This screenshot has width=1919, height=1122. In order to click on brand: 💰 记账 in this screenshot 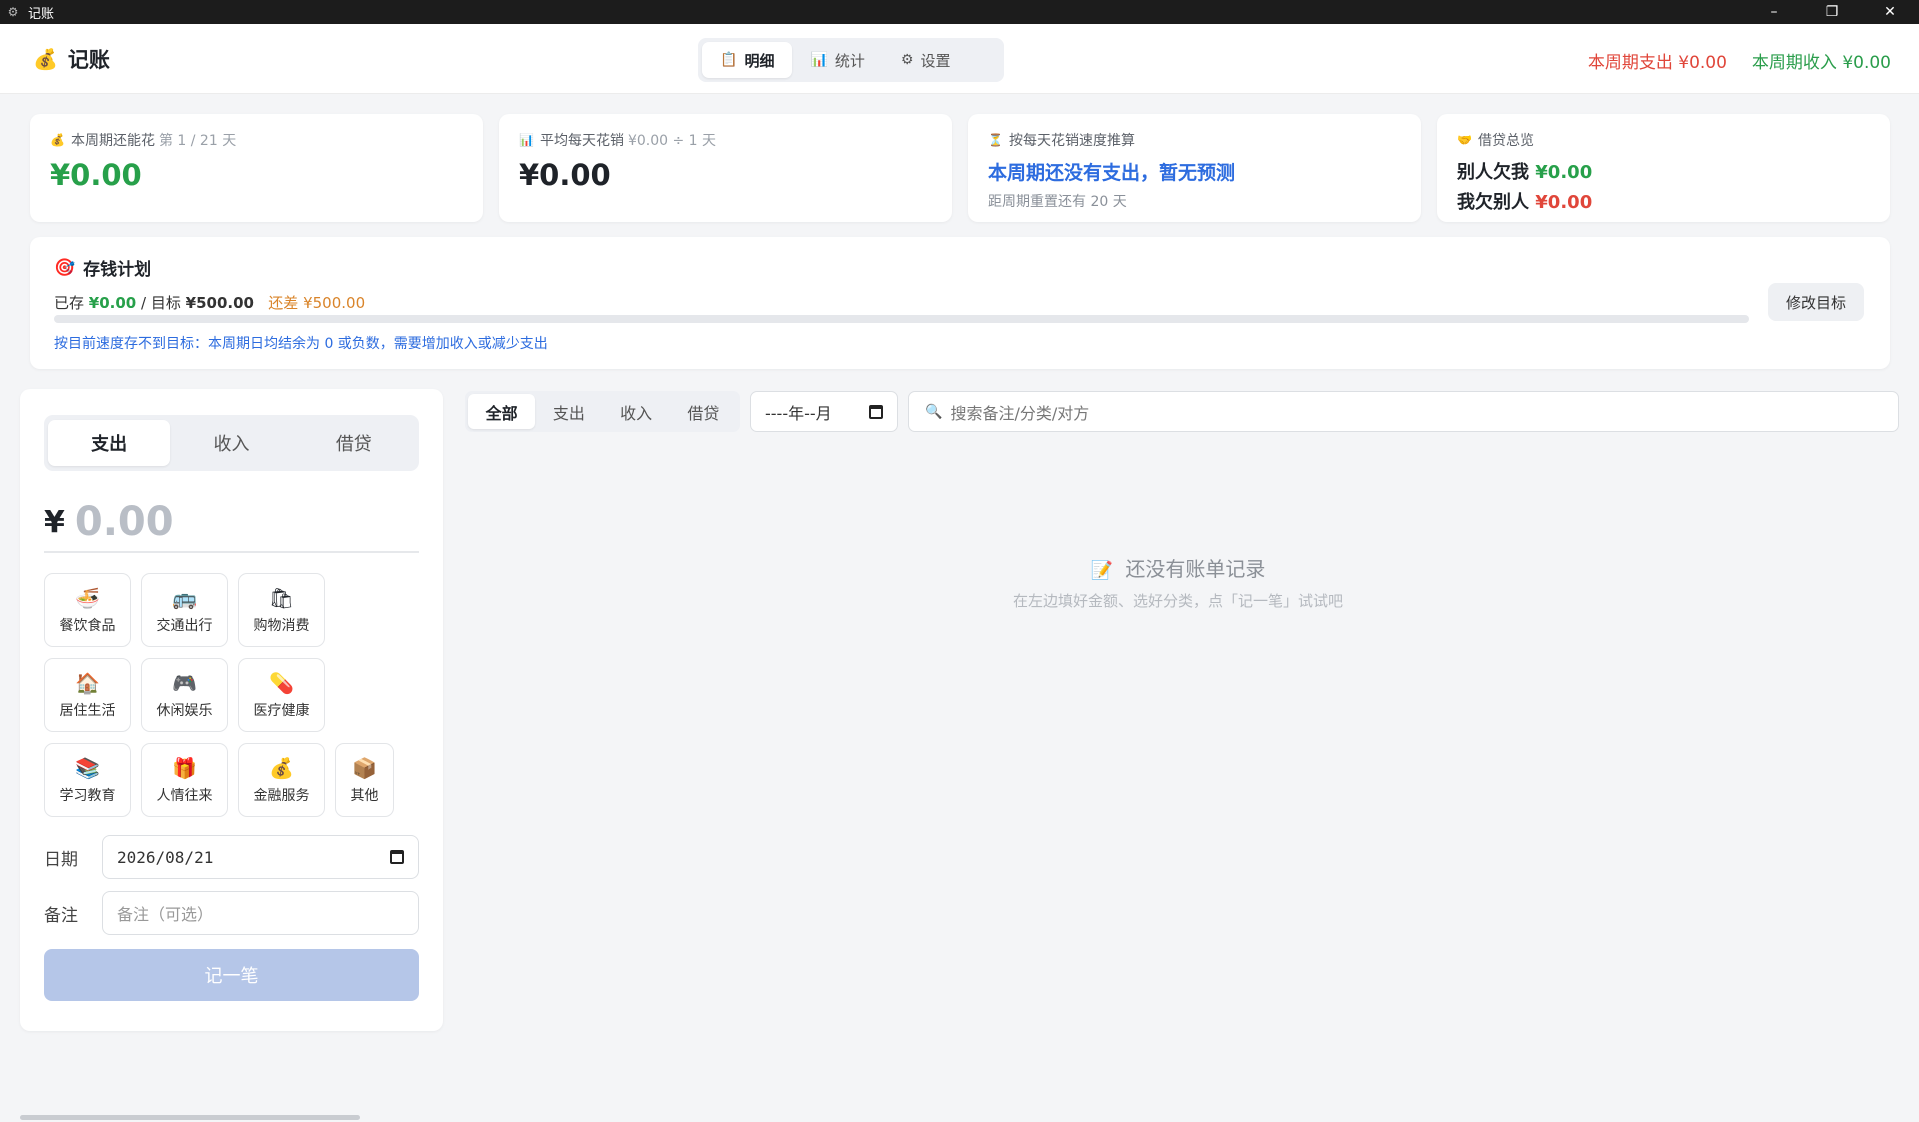, I will do `click(71, 59)`.